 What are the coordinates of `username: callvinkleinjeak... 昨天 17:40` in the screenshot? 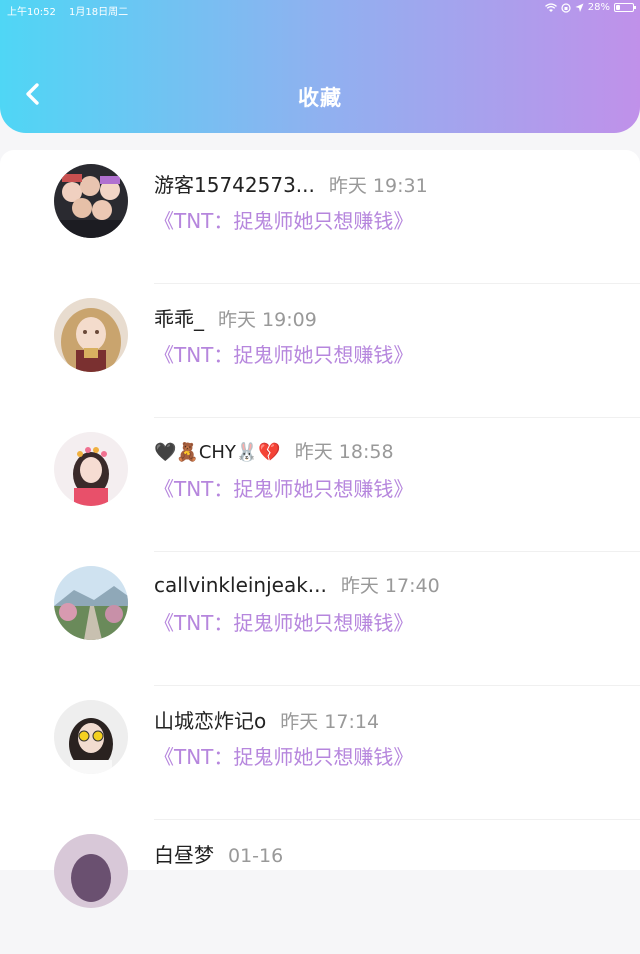 It's located at (297, 584).